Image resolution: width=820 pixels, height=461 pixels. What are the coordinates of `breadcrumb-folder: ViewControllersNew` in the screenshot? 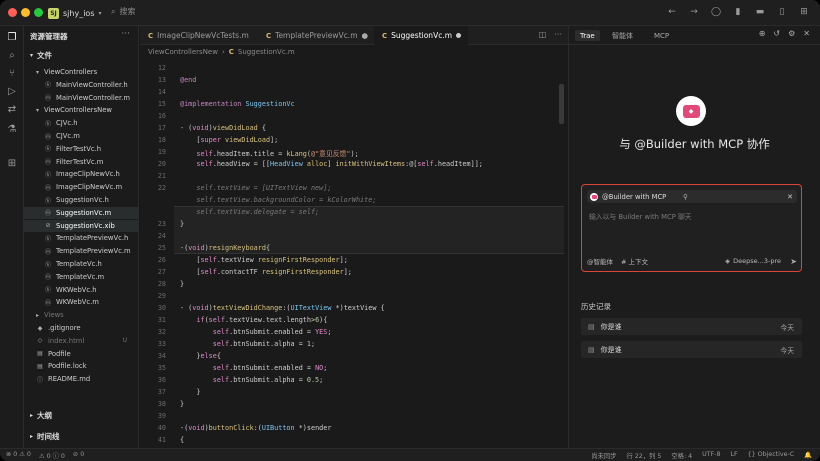 It's located at (183, 52).